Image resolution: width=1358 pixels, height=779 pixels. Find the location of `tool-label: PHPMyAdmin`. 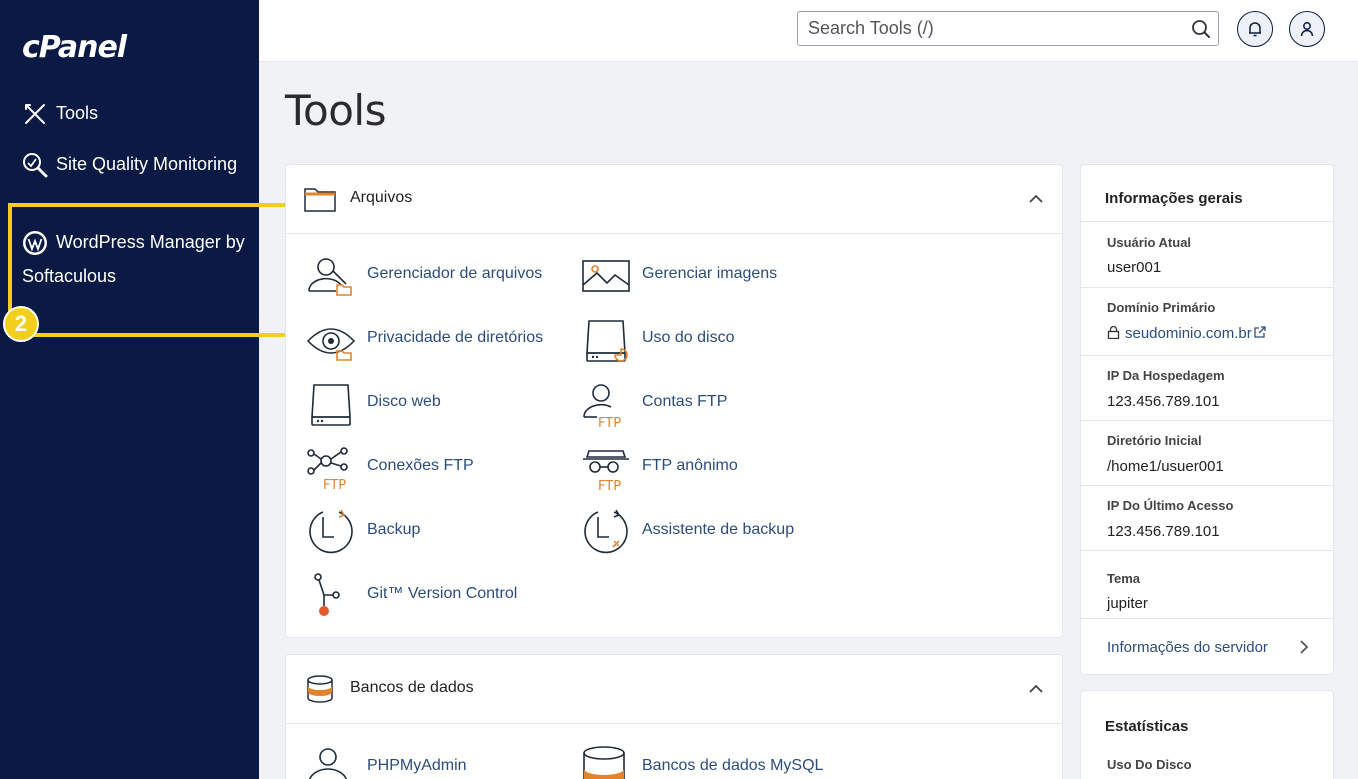

tool-label: PHPMyAdmin is located at coordinates (417, 765).